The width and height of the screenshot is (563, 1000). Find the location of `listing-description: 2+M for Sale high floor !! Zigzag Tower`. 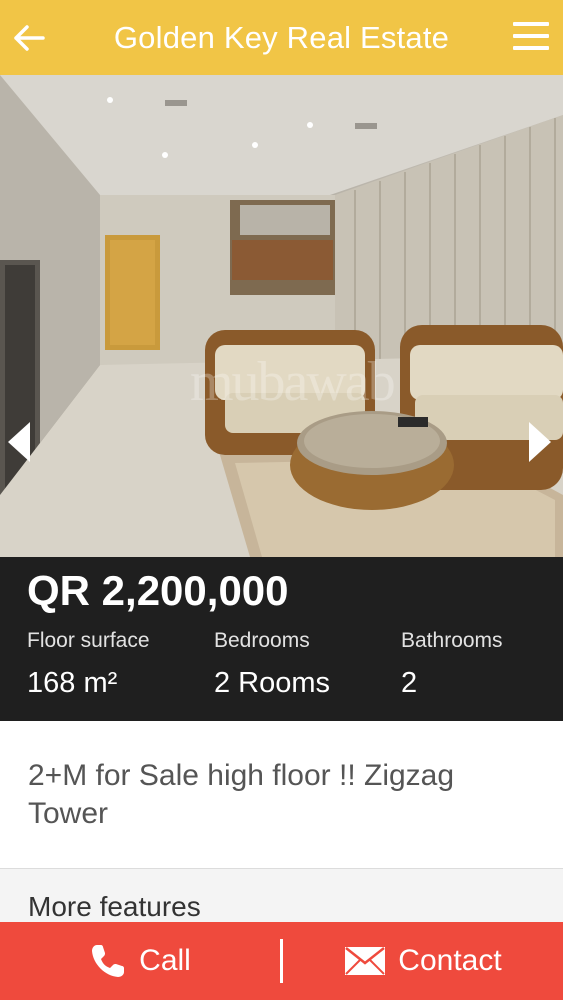

listing-description: 2+M for Sale high floor !! Zigzag Tower is located at coordinates (281, 795).